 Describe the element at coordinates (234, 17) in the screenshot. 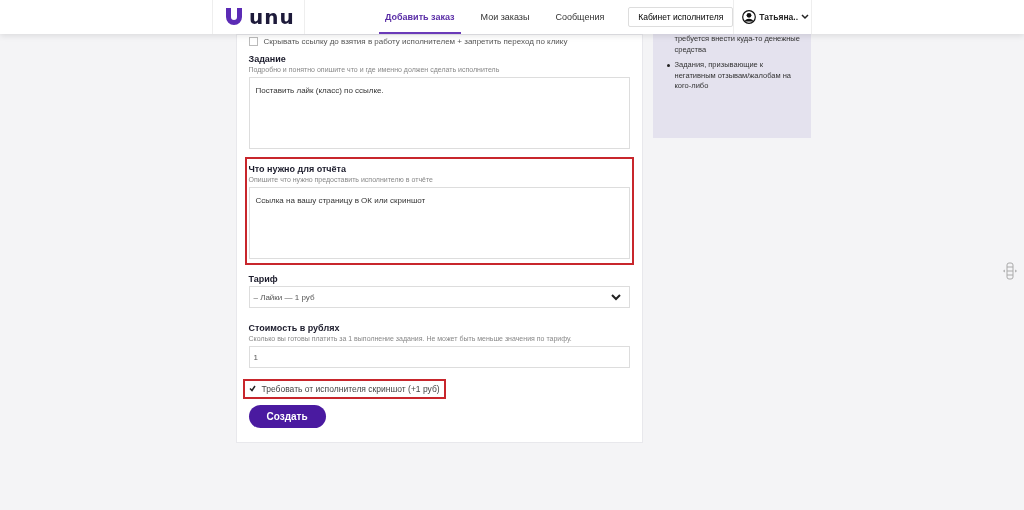

I see `shield-logo-icon` at that location.